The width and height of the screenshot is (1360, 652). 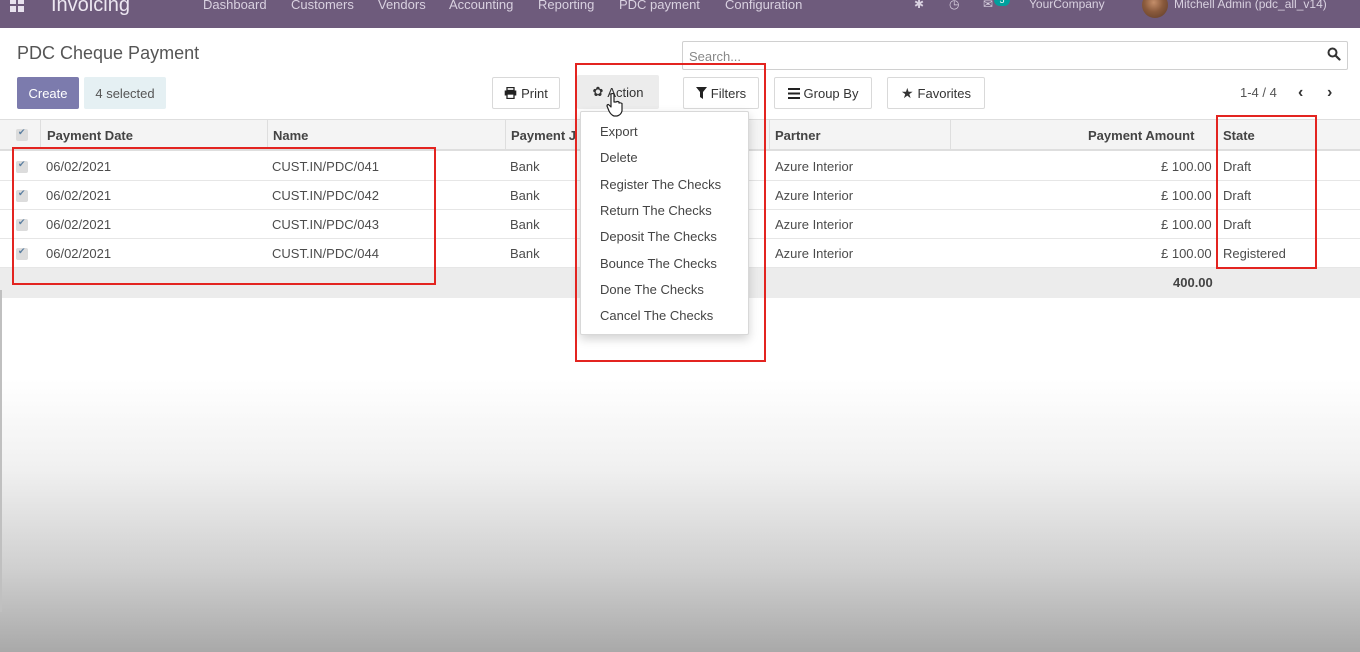 What do you see at coordinates (566, 6) in the screenshot?
I see `menu-item-reporting: Reporting` at bounding box center [566, 6].